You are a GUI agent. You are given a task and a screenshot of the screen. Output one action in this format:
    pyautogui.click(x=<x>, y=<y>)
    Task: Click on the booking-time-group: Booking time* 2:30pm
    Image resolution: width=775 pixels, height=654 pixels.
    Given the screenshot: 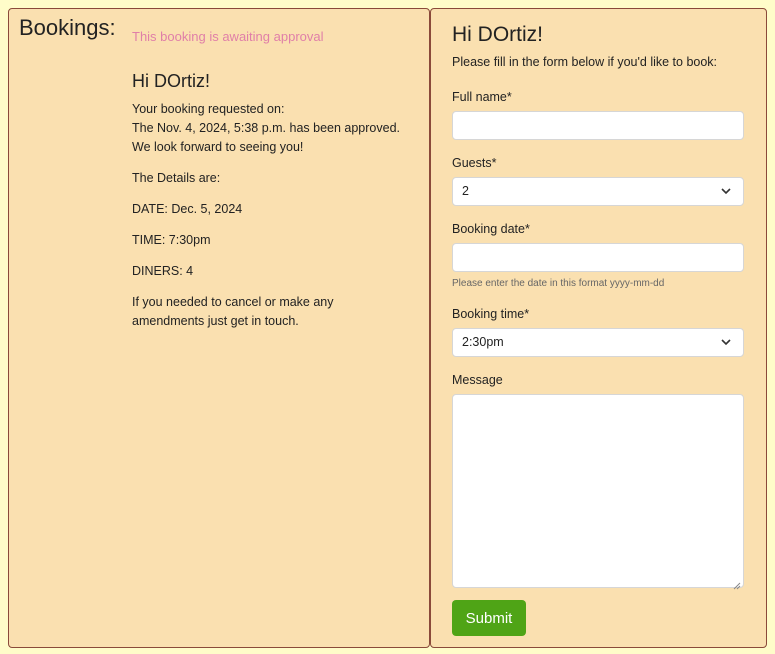 What is the action you would take?
    pyautogui.click(x=598, y=332)
    